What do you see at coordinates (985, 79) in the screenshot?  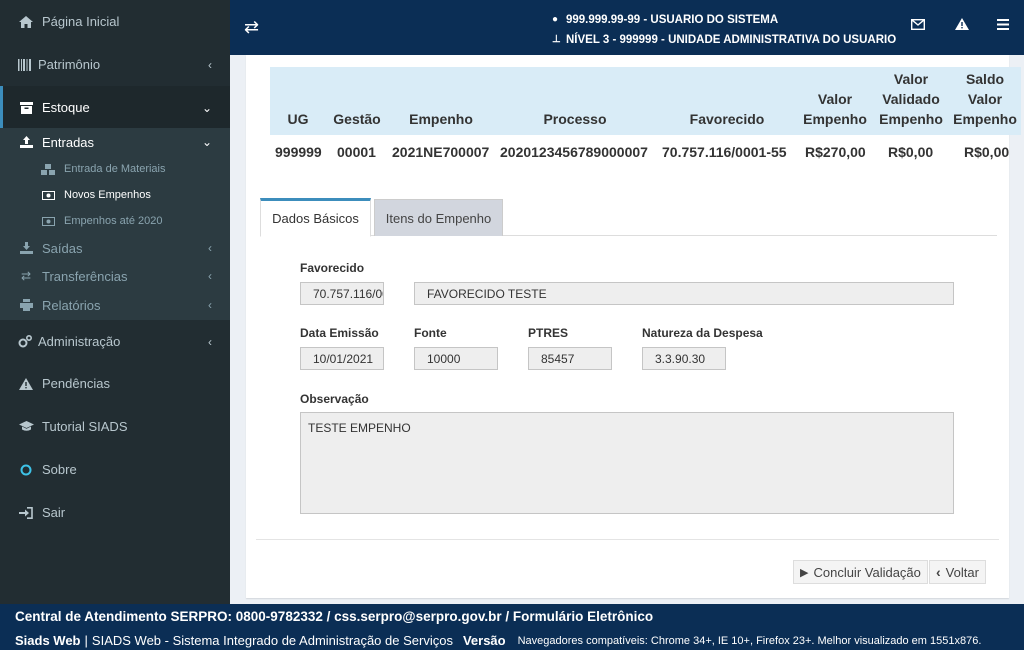 I see `col-label: Saldo` at bounding box center [985, 79].